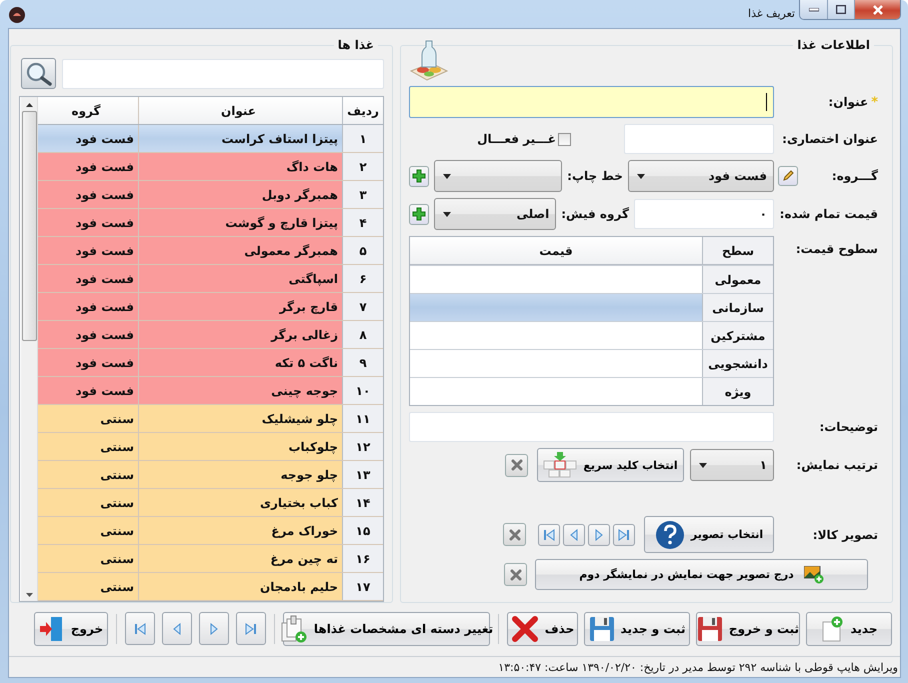 Image resolution: width=908 pixels, height=683 pixels. Describe the element at coordinates (737, 307) in the screenshot. I see `table-cell: سازمانی` at that location.